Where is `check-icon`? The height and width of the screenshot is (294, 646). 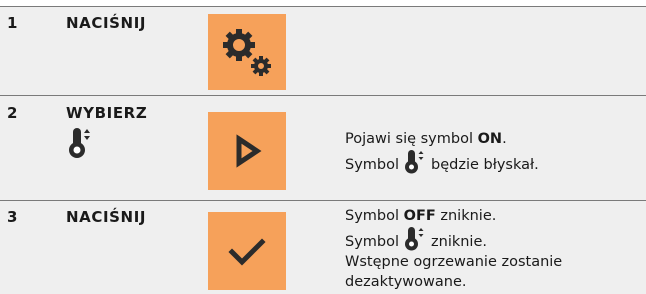 check-icon is located at coordinates (247, 252).